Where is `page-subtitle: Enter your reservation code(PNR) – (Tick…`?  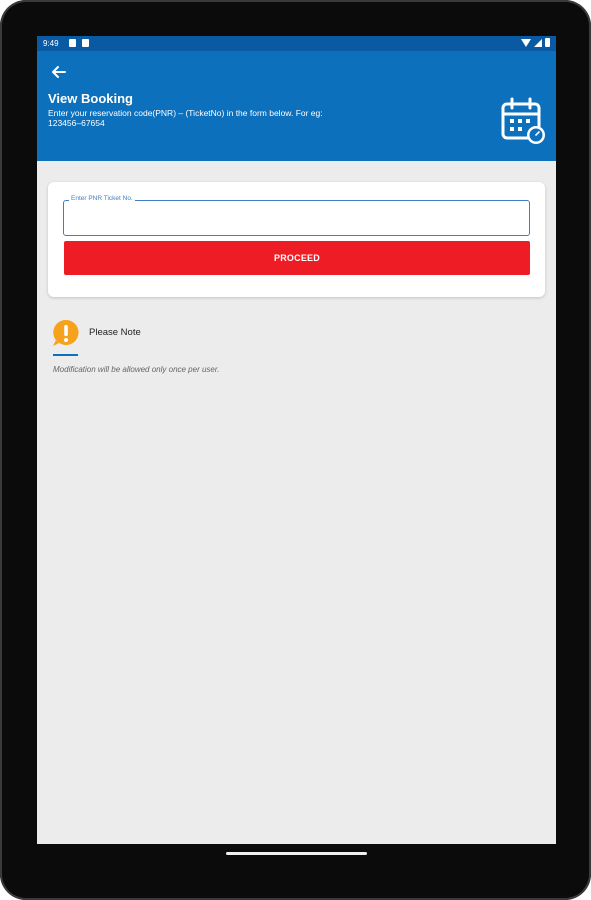
page-subtitle: Enter your reservation code(PNR) – (Tick… is located at coordinates (185, 118).